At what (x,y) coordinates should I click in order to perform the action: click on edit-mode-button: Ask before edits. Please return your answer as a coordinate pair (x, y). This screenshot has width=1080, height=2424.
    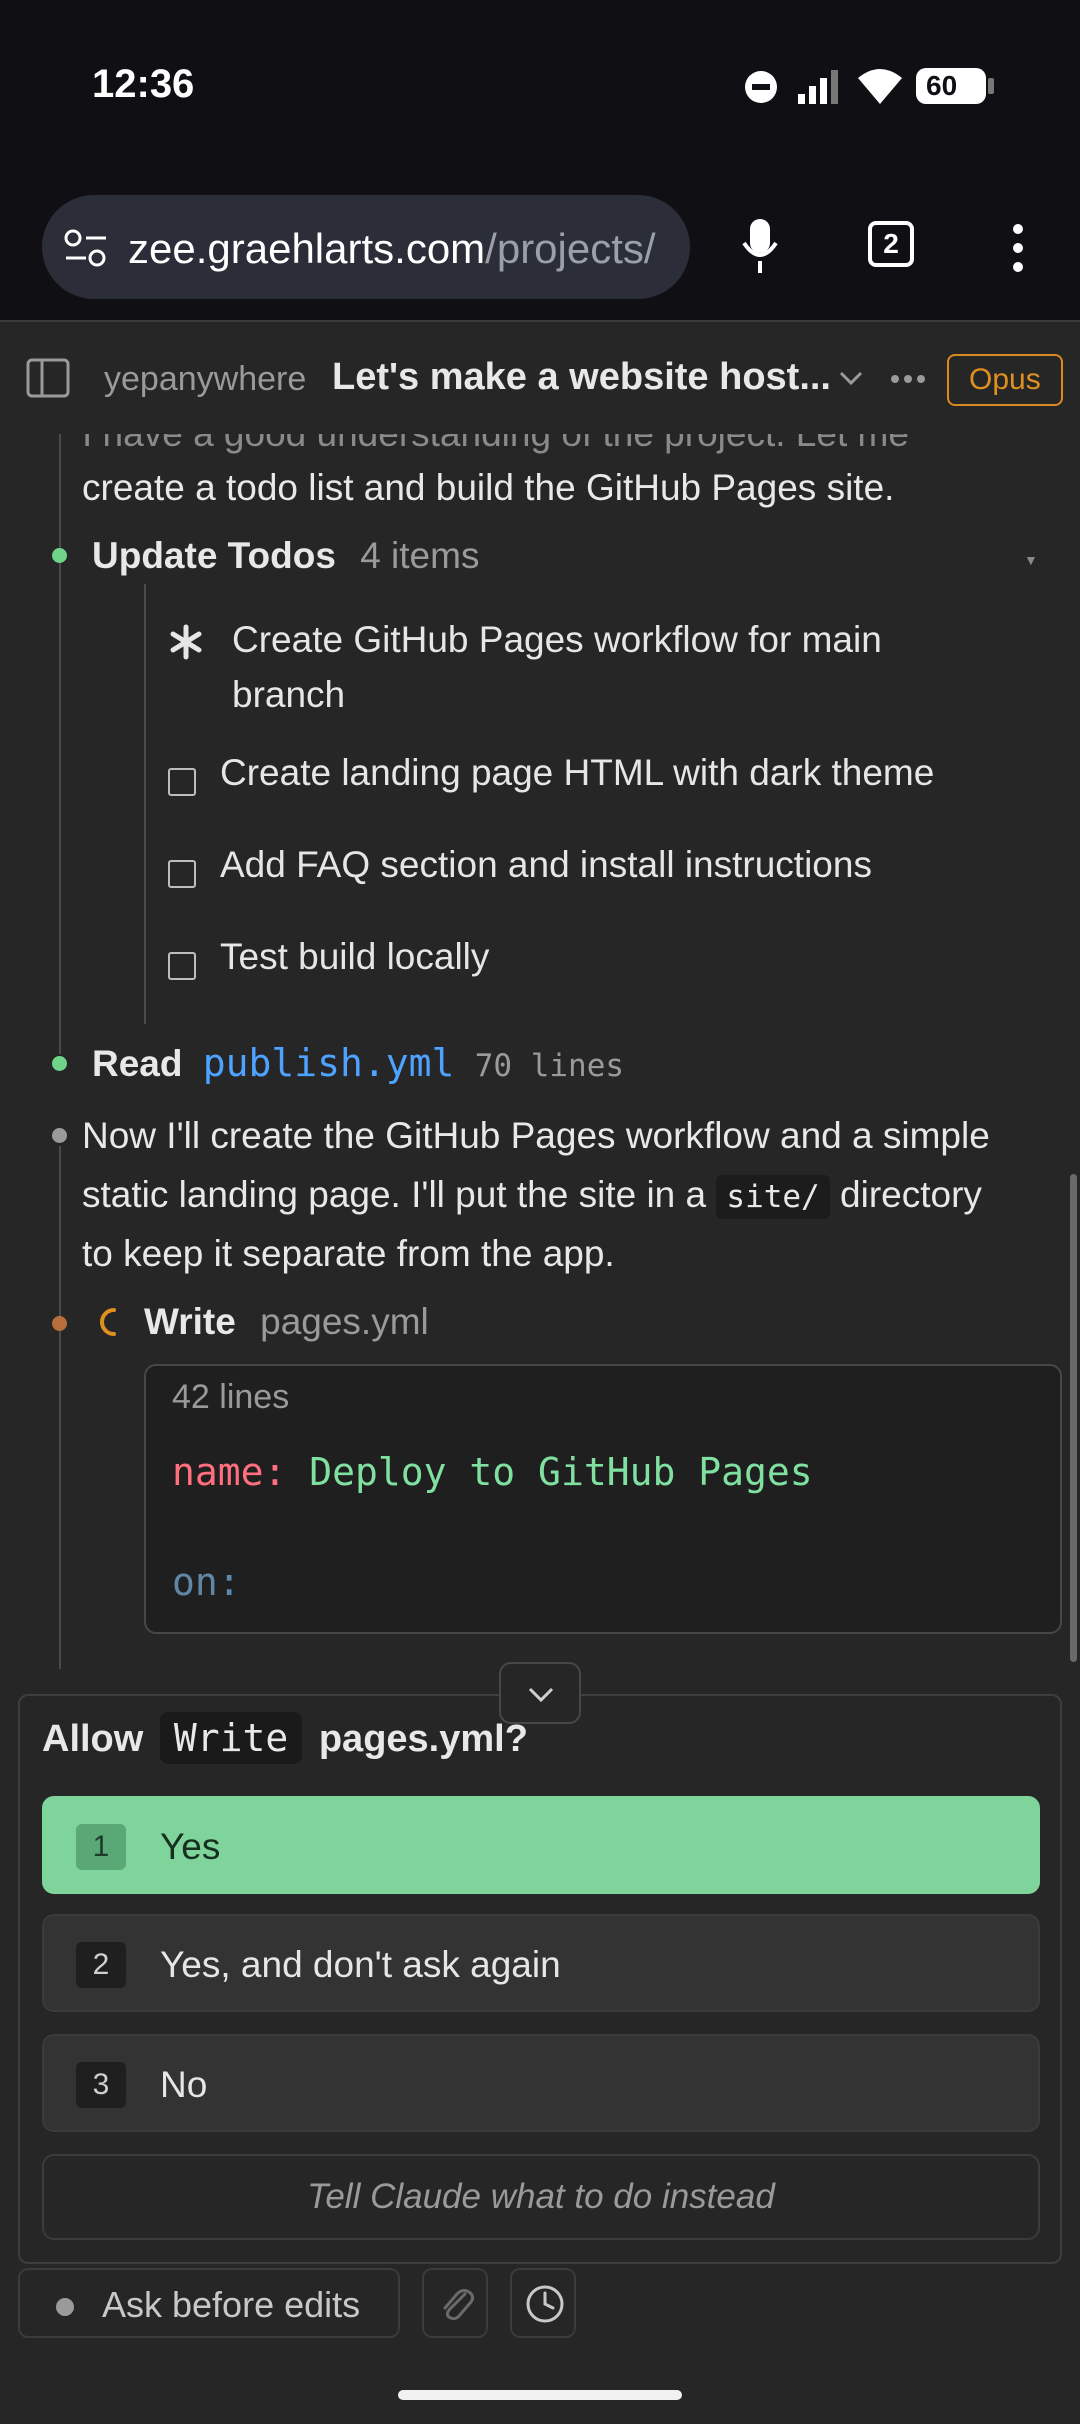
    Looking at the image, I should click on (209, 2303).